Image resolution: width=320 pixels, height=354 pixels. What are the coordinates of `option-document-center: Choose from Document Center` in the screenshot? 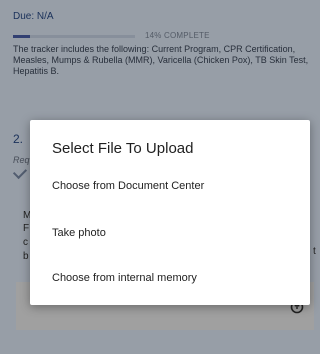 It's located at (170, 187).